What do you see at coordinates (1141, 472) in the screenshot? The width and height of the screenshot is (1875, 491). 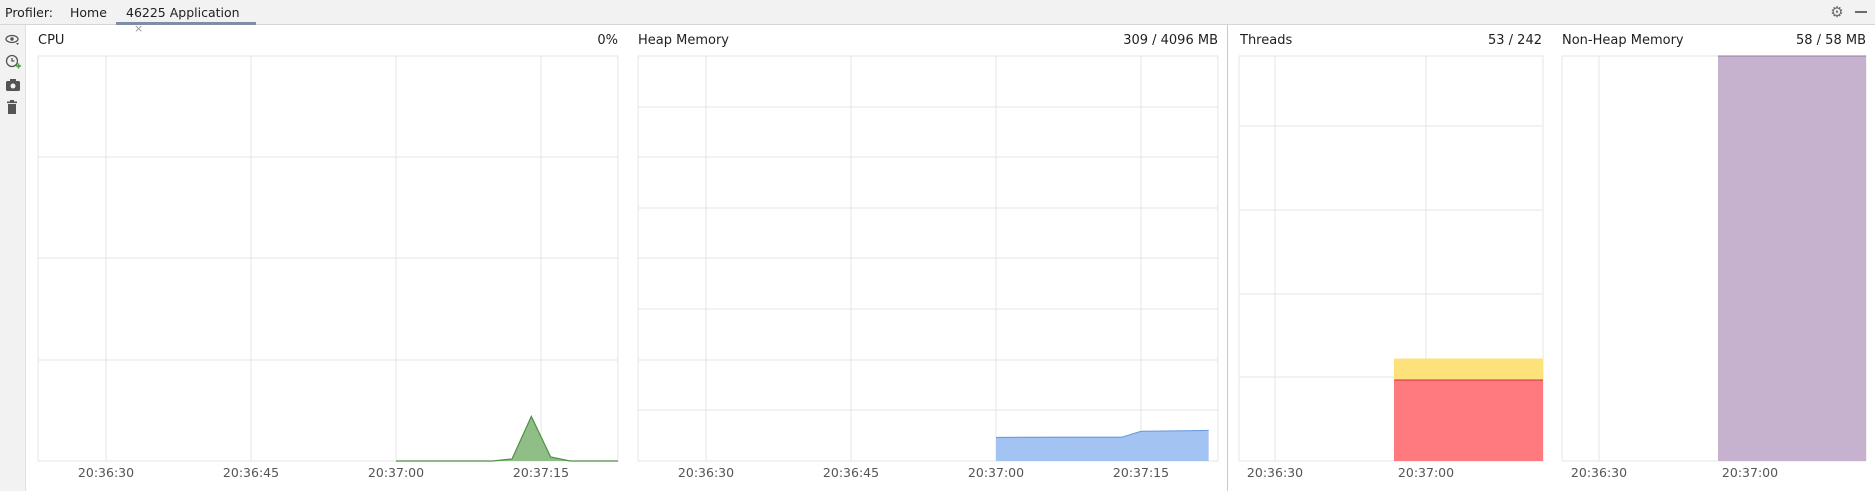 I see `chart-1-xtick-3: 20:37:15` at bounding box center [1141, 472].